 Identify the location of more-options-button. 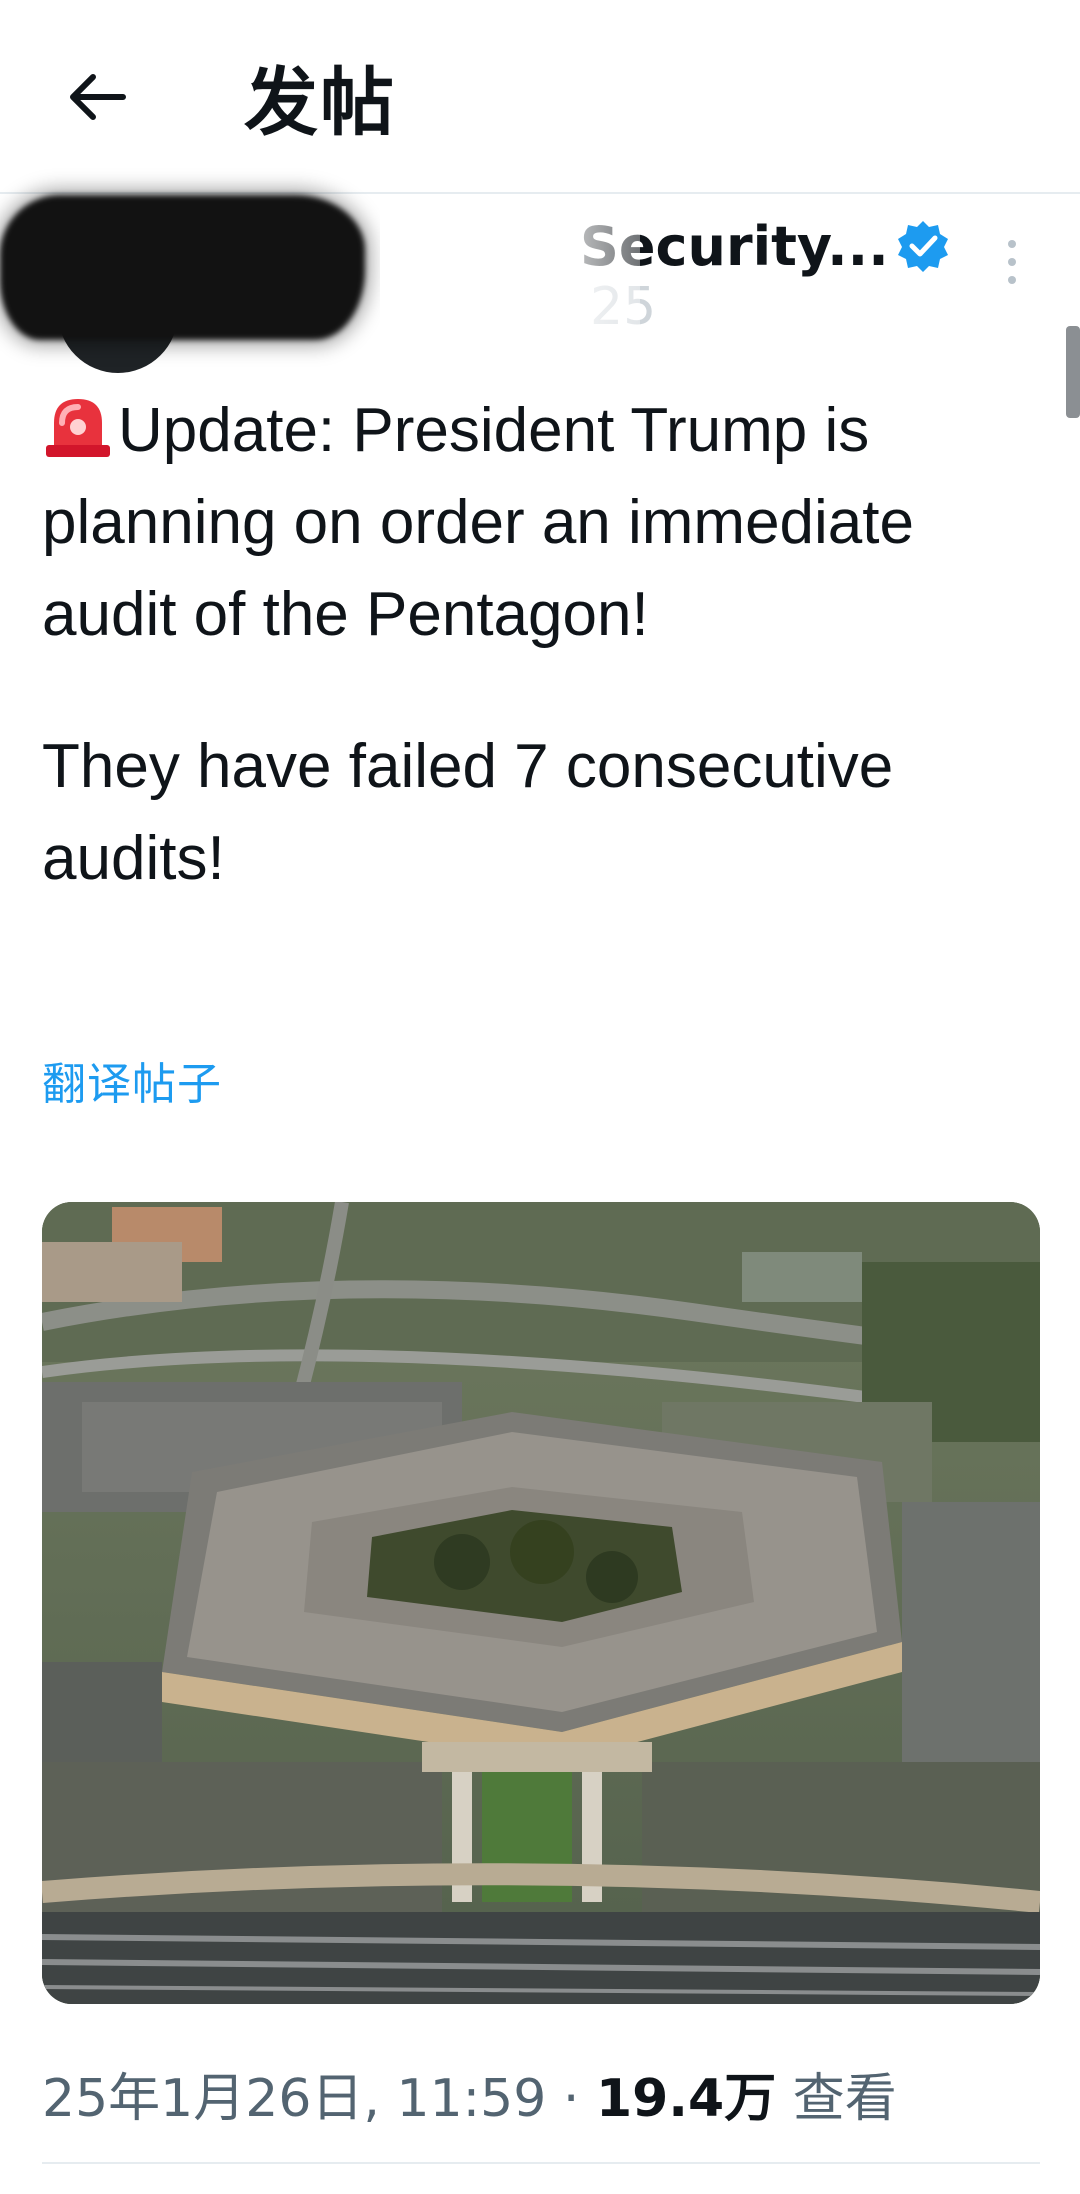
(1012, 270).